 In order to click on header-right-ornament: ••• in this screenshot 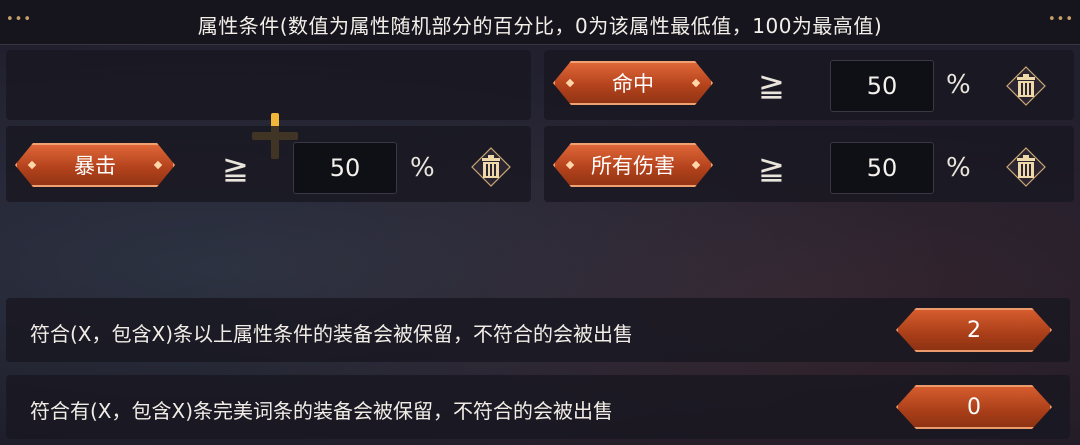, I will do `click(1060, 19)`.